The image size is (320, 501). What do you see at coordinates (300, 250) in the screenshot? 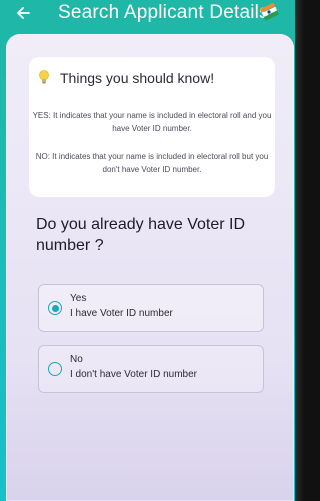
I see `device-bezel` at bounding box center [300, 250].